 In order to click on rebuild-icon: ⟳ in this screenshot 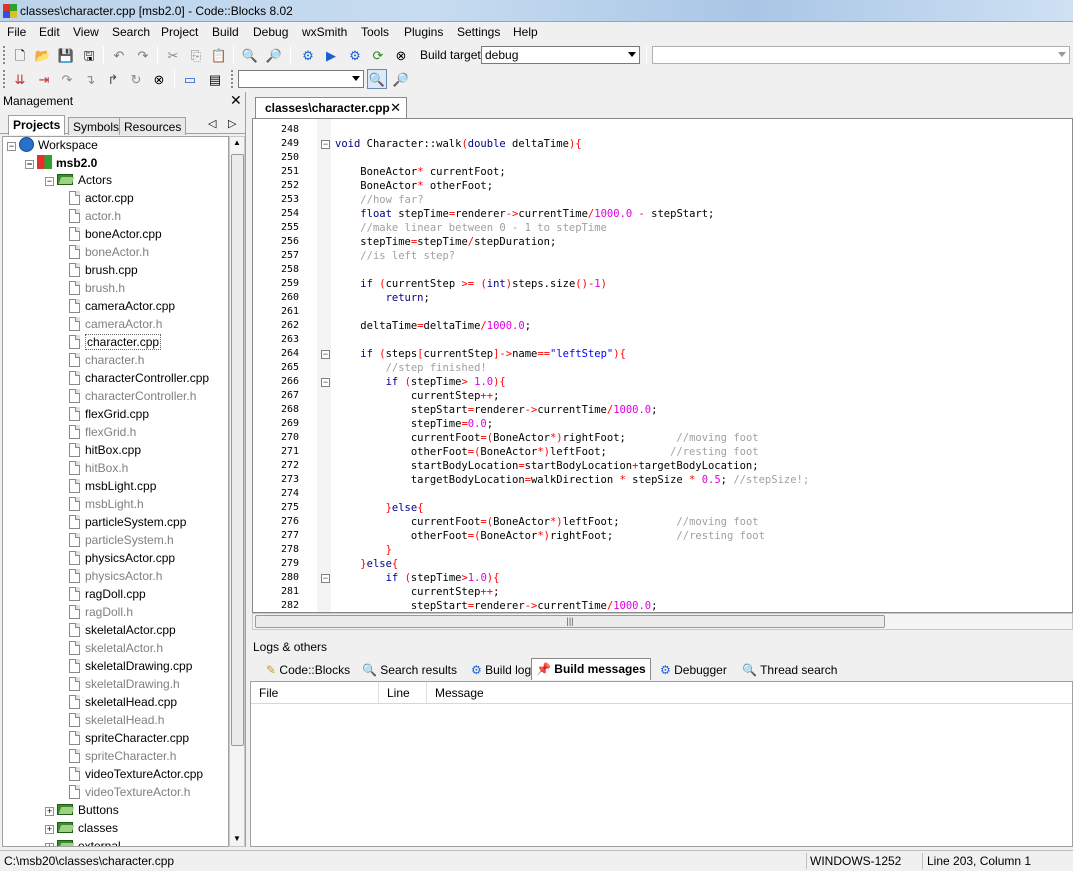, I will do `click(378, 55)`.